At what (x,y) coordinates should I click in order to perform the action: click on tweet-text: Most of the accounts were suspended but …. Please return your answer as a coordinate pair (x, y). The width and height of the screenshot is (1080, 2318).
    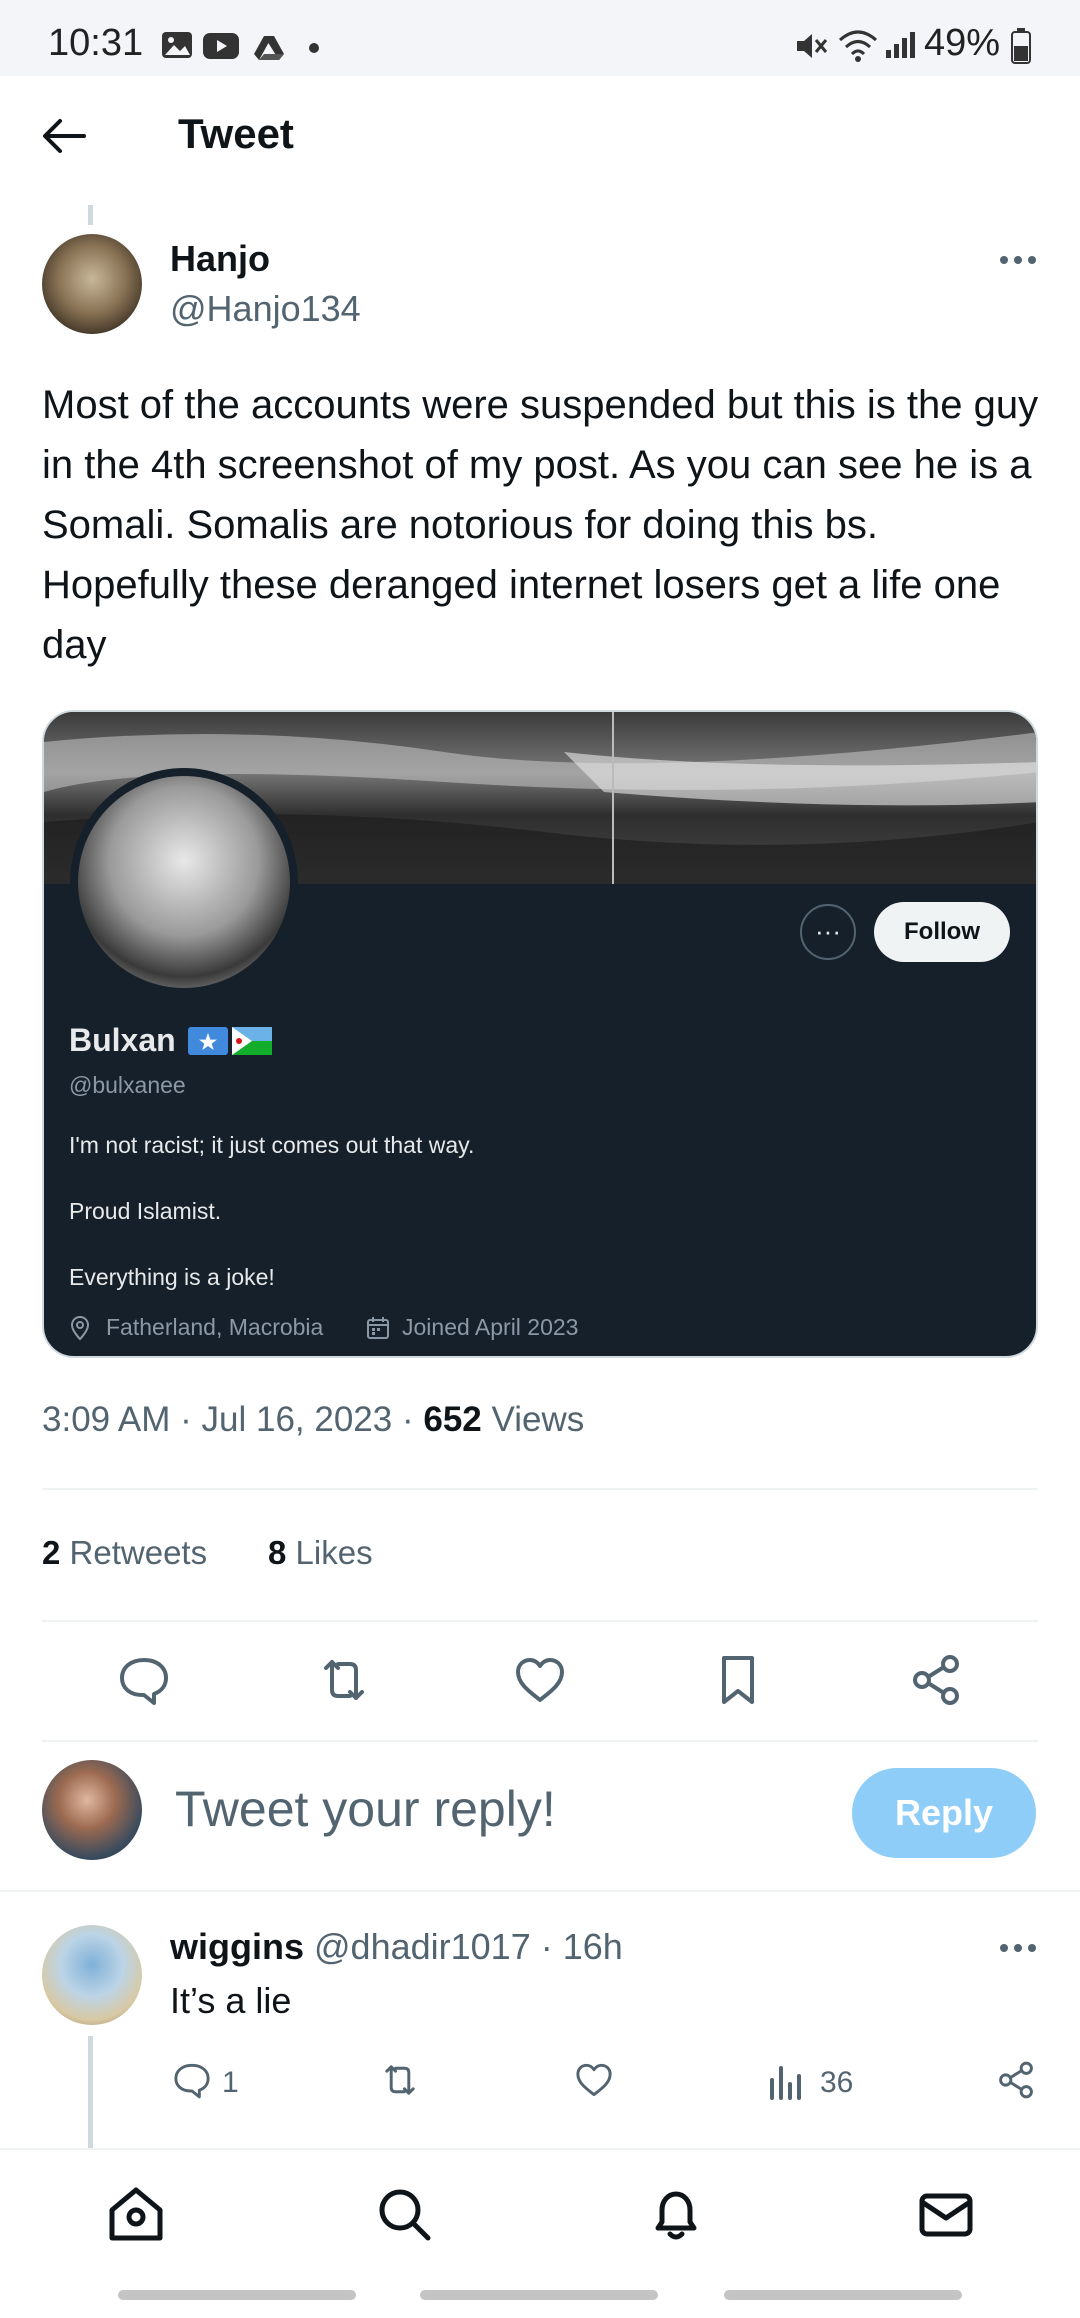
    Looking at the image, I should click on (540, 525).